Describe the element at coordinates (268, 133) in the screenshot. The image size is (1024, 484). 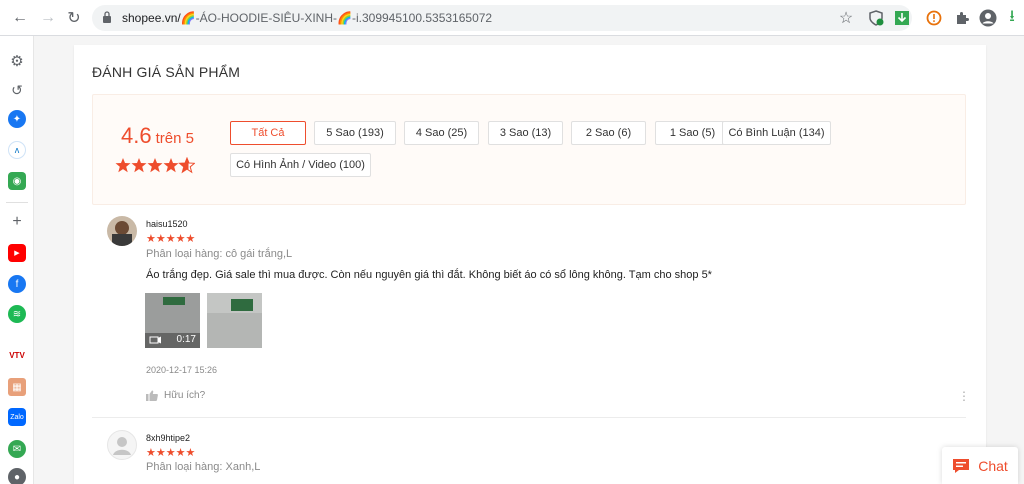
I see `filter-all: Tất Cả` at that location.